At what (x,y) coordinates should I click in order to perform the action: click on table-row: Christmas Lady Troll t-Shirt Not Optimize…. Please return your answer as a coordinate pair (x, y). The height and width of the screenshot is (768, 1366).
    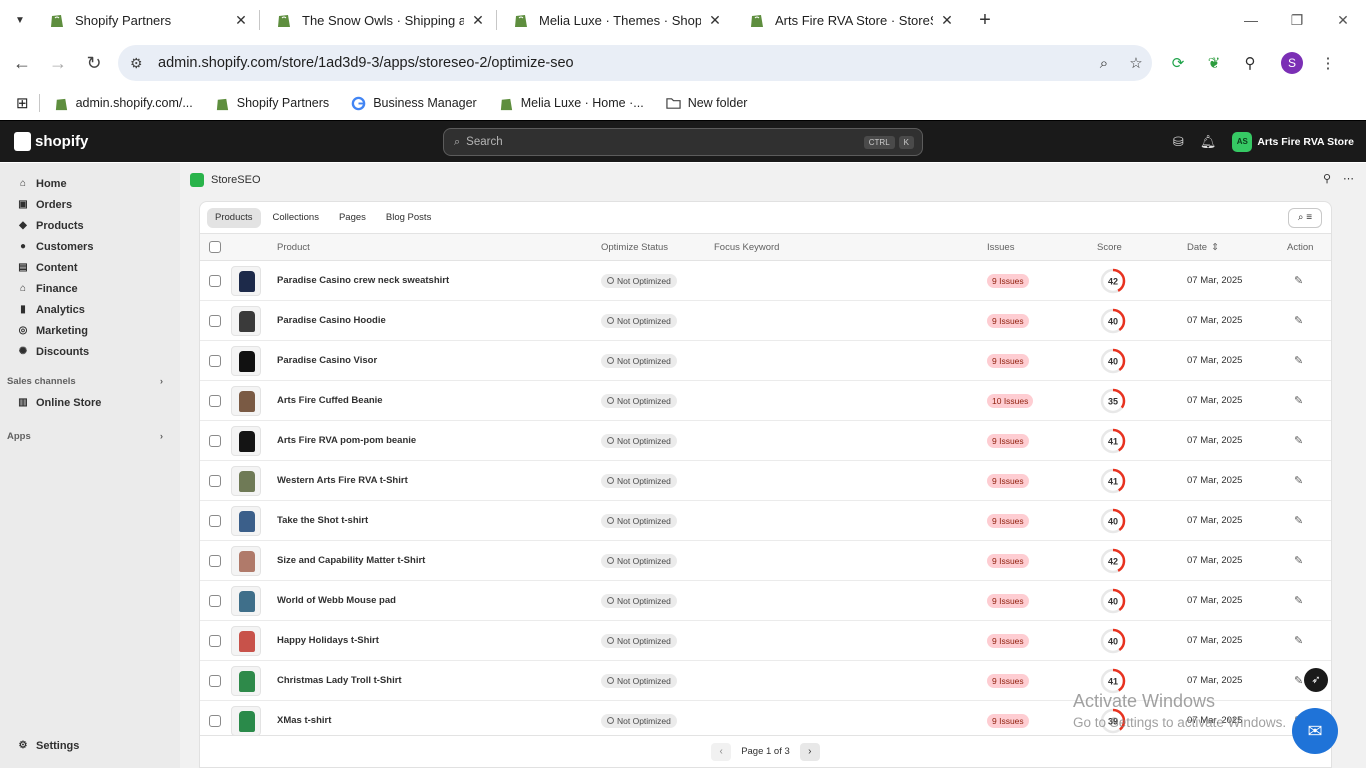
    Looking at the image, I should click on (765, 681).